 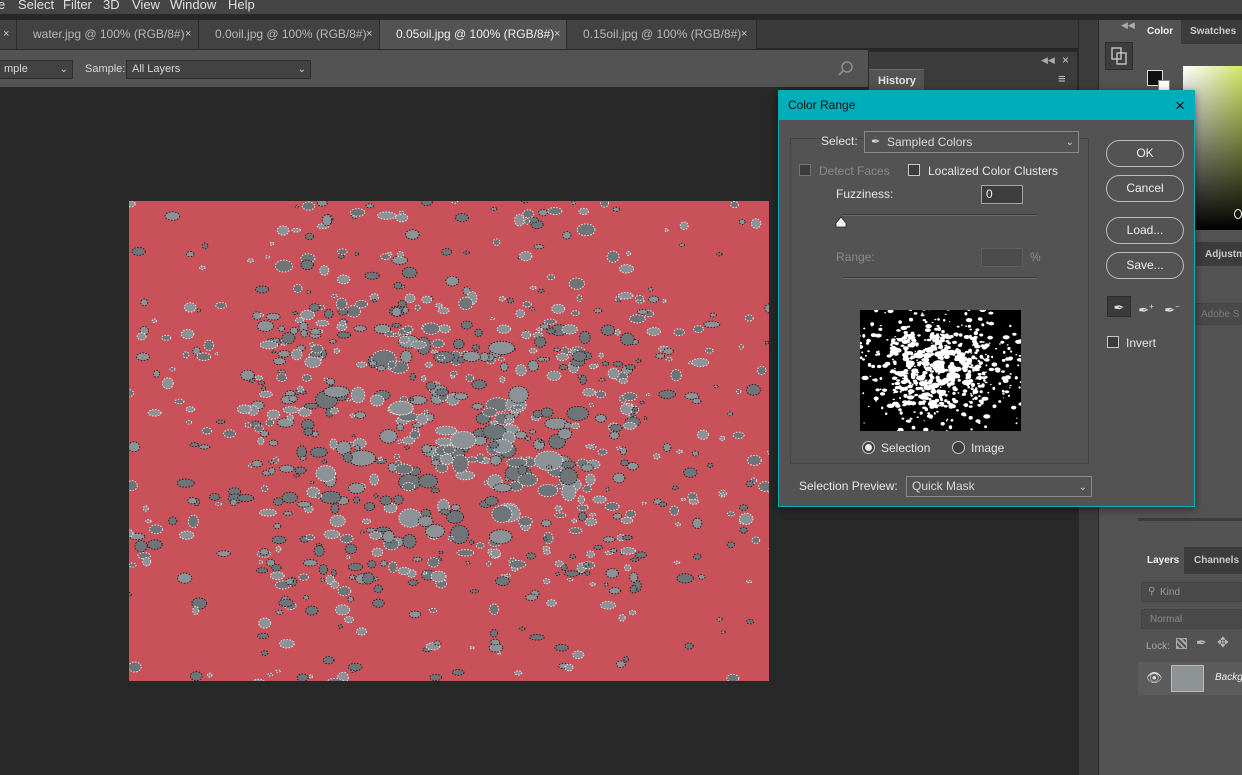 What do you see at coordinates (854, 171) in the screenshot?
I see `detect-faces-label: Detect Faces` at bounding box center [854, 171].